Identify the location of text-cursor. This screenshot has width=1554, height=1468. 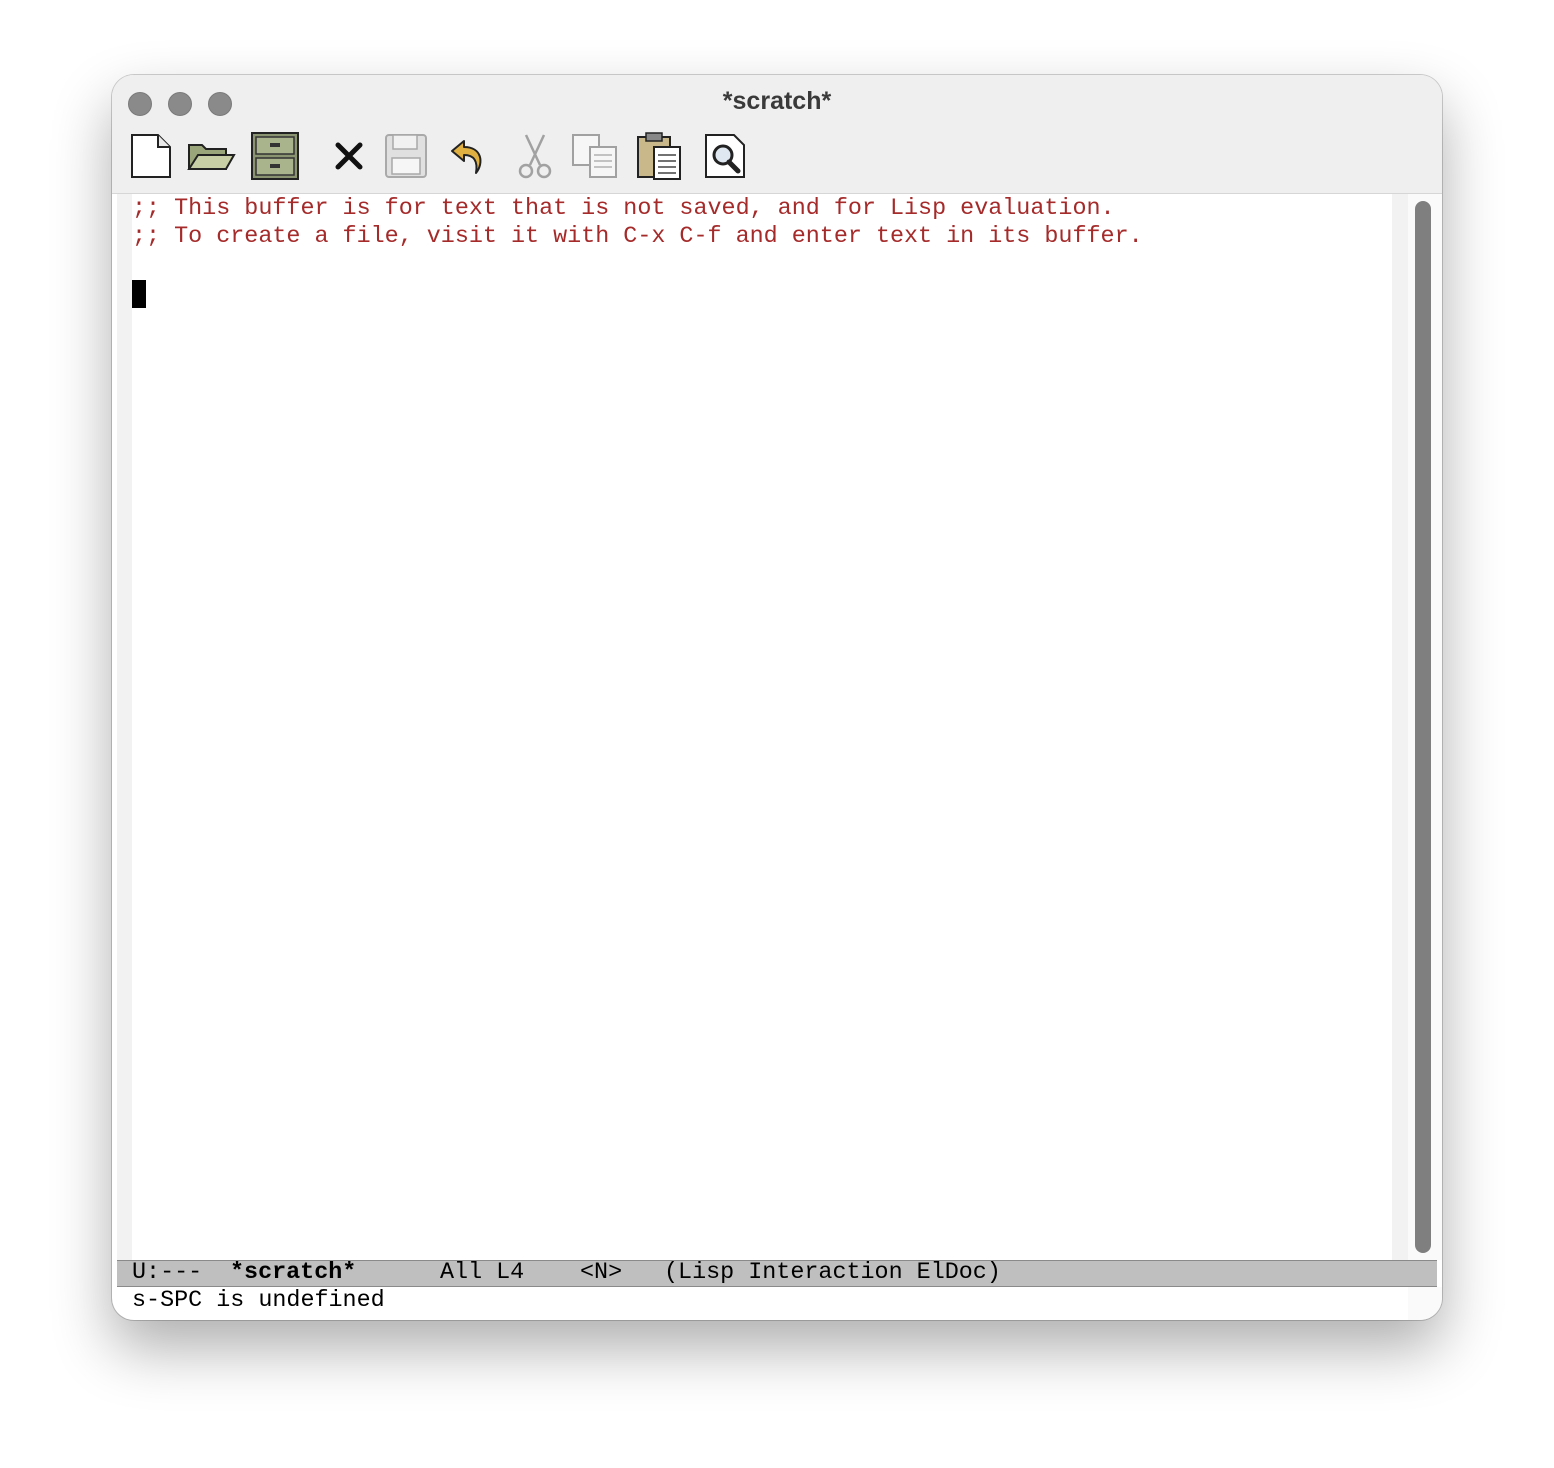
(139, 294).